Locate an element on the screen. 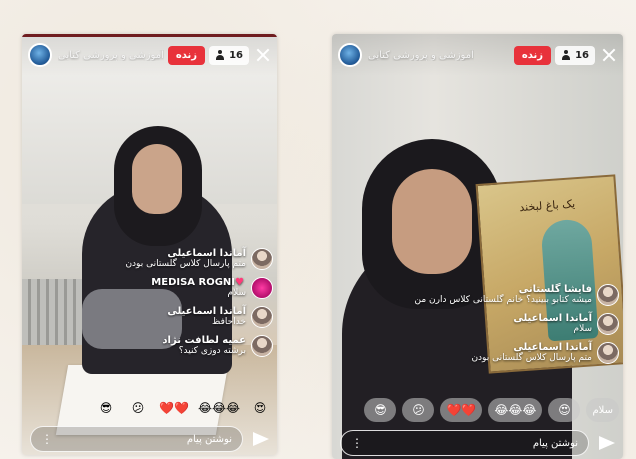 The width and height of the screenshot is (636, 459). book-title: یک باغ لبخند is located at coordinates (547, 206).